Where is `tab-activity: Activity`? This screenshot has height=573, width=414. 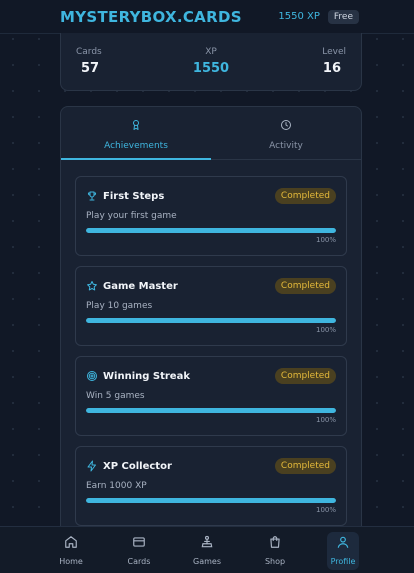 tab-activity: Activity is located at coordinates (286, 133).